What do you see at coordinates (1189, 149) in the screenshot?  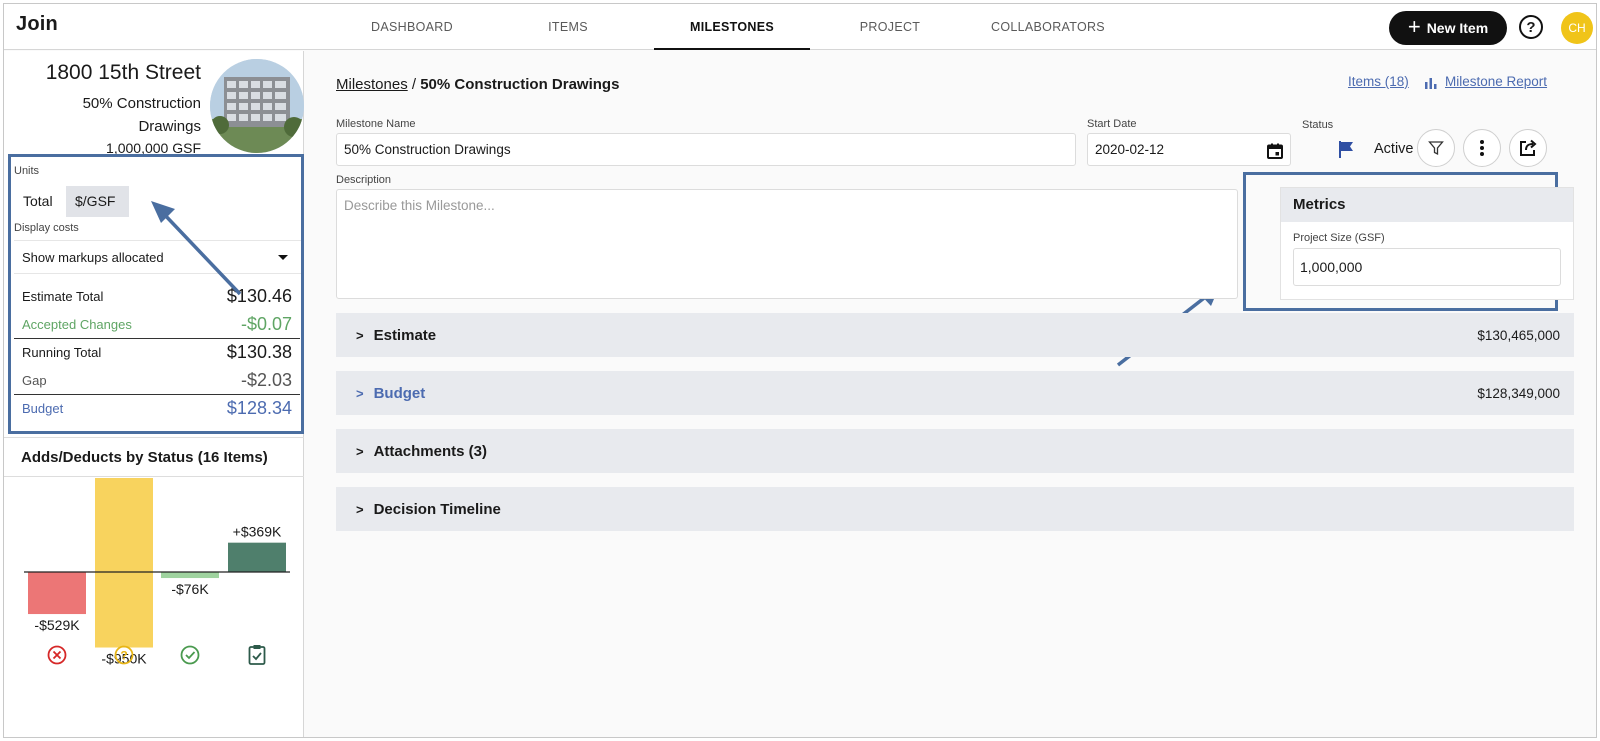 I see `start-date-input: 2020-02-12` at bounding box center [1189, 149].